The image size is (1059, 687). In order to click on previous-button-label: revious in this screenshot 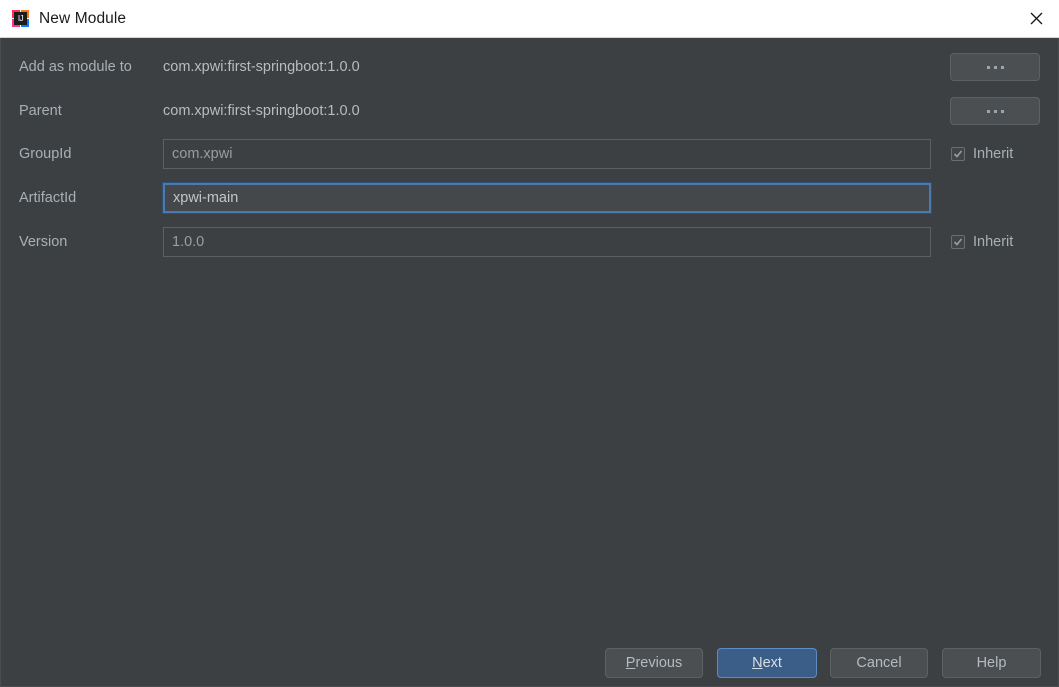, I will do `click(659, 663)`.